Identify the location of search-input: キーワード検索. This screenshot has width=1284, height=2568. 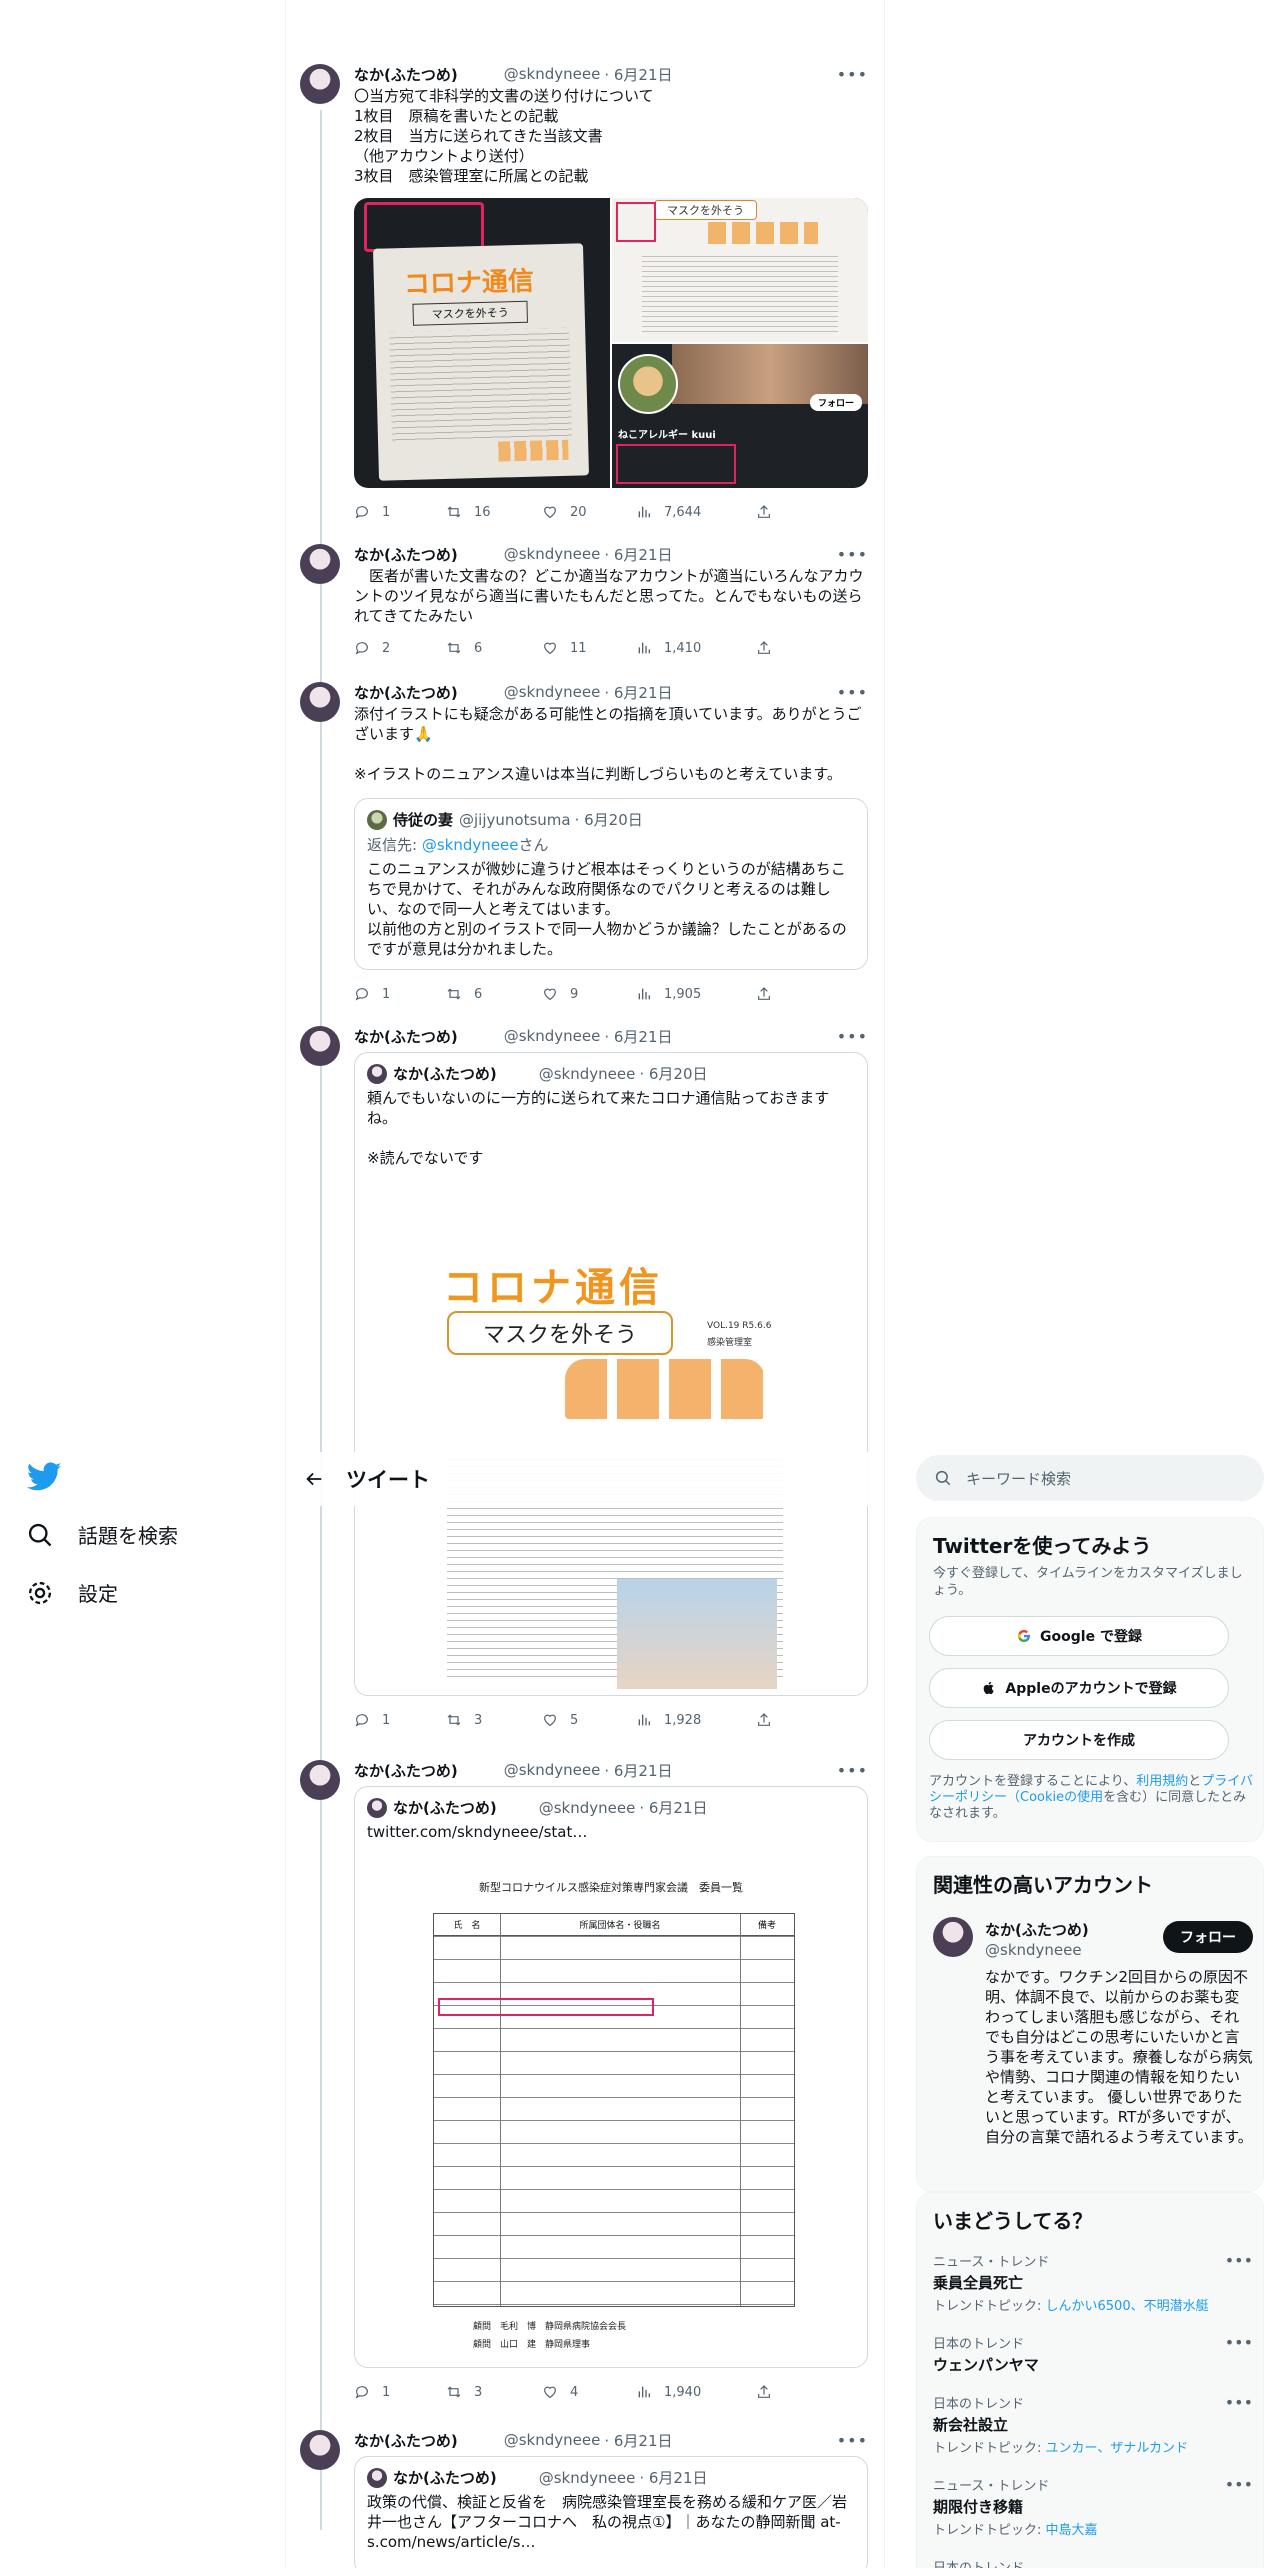
(1090, 1478).